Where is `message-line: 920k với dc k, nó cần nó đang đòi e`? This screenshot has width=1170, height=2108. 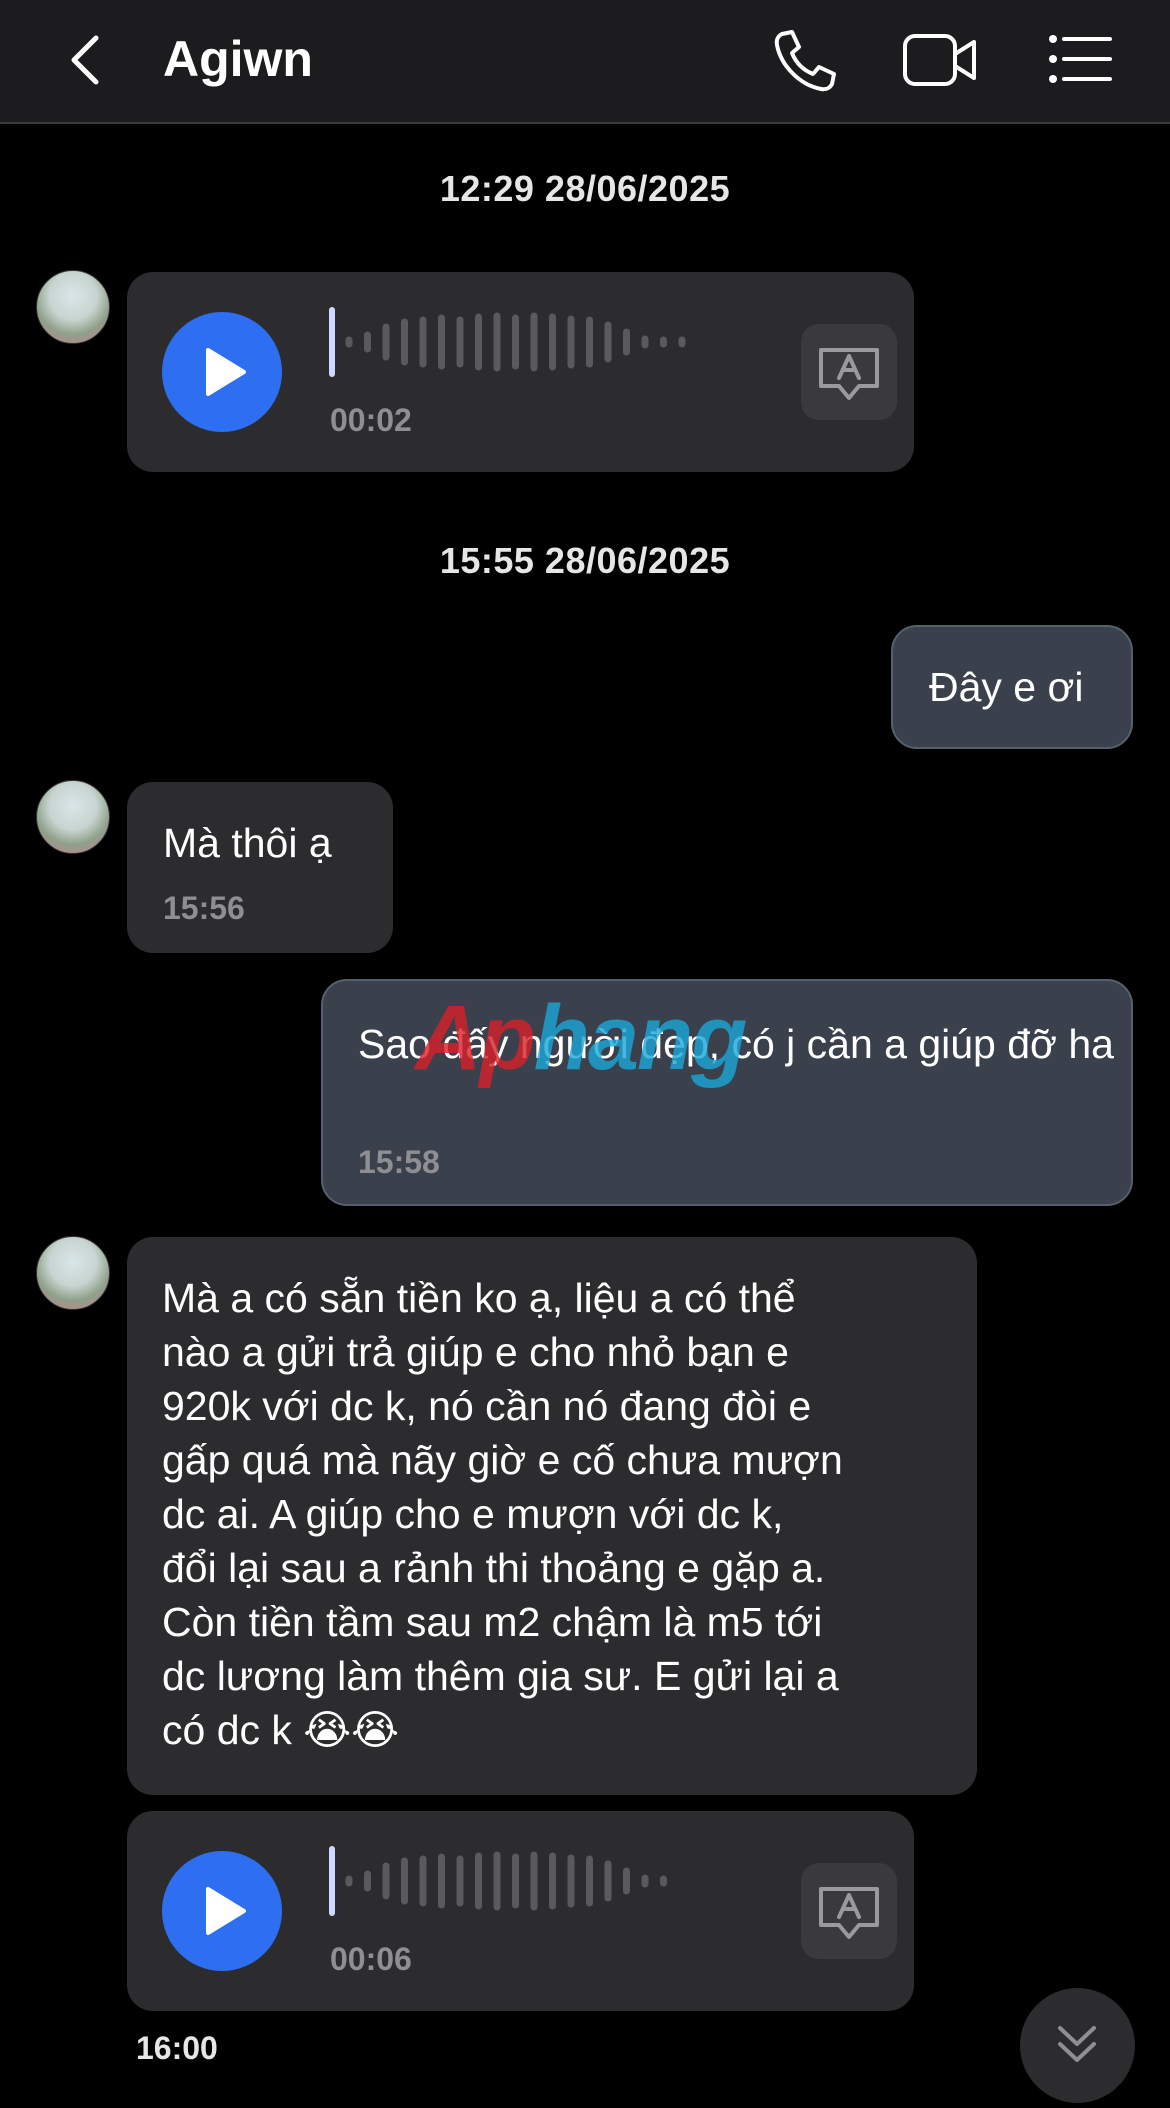
message-line: 920k với dc k, nó cần nó đang đòi e is located at coordinates (487, 1406).